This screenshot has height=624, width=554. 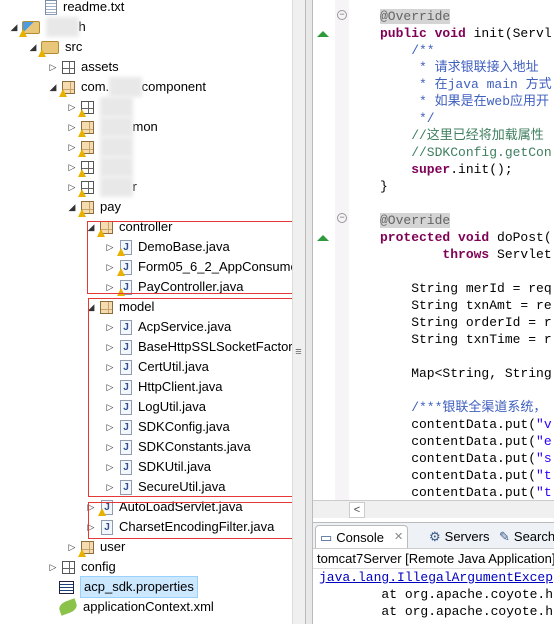 I want to click on code-token: .init();, so click(x=481, y=169).